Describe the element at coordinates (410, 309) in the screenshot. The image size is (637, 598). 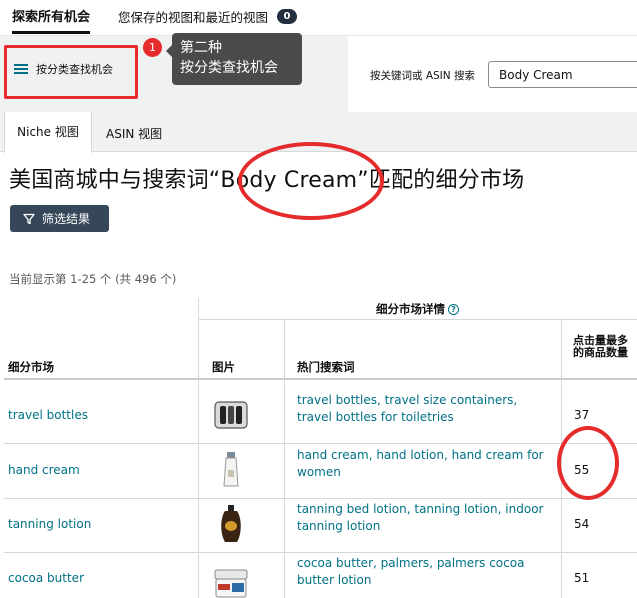
I see `niche-details-label: 细分市场详情` at that location.